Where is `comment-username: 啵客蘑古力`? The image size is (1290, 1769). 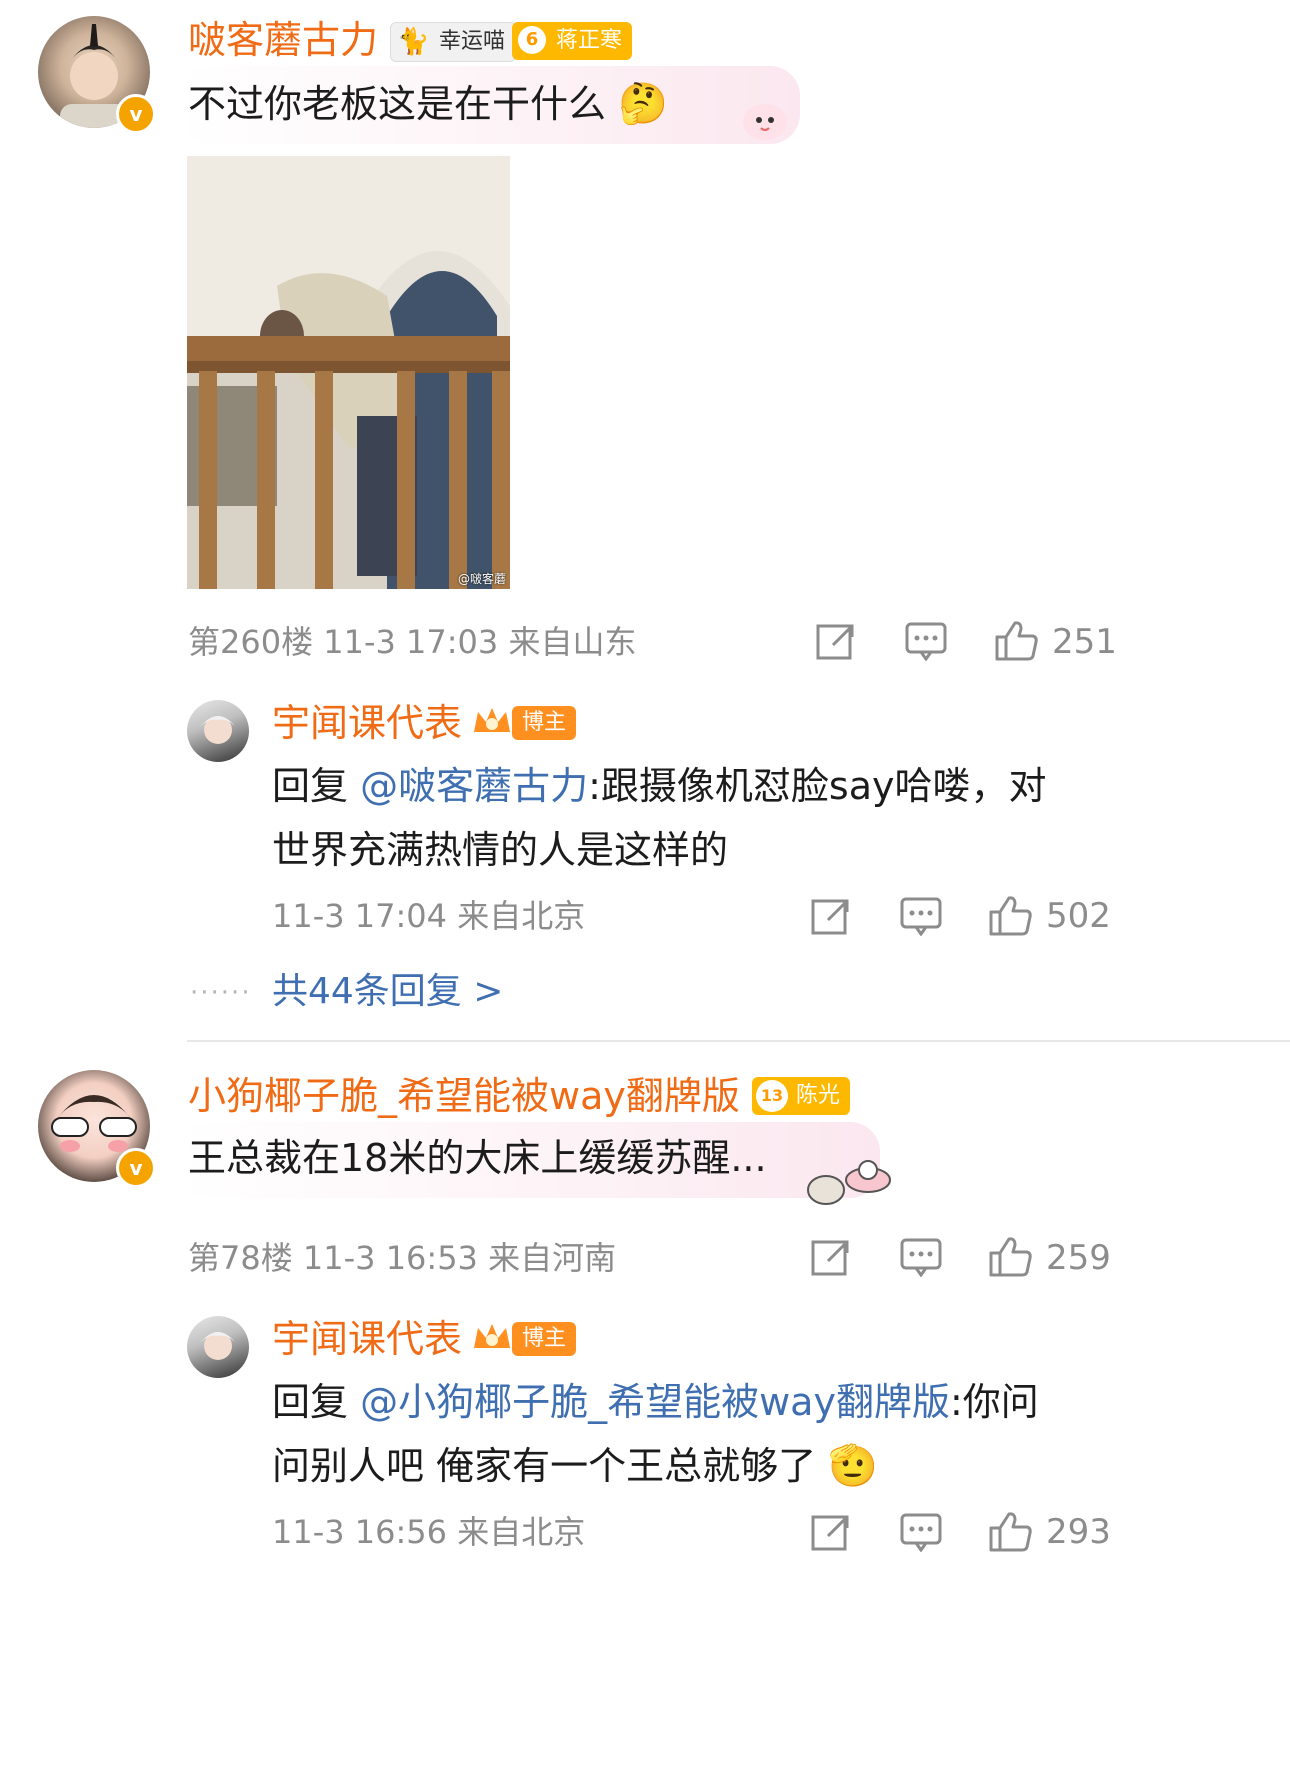 comment-username: 啵客蘑古力 is located at coordinates (283, 40).